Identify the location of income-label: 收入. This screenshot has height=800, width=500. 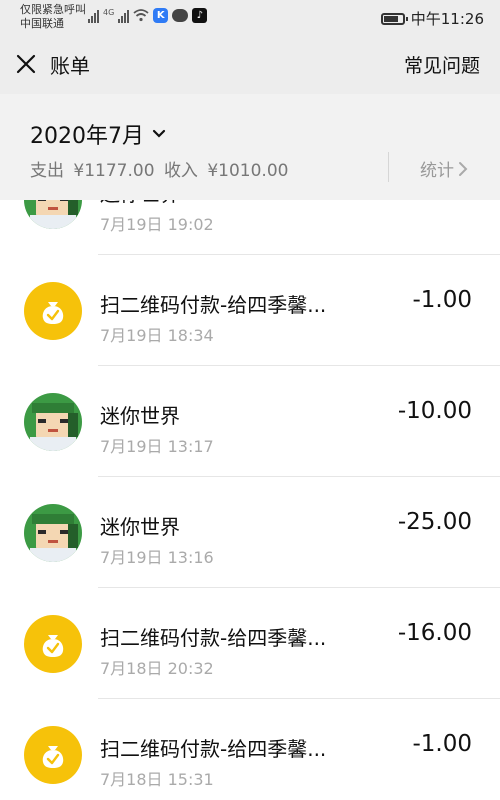
(180, 171).